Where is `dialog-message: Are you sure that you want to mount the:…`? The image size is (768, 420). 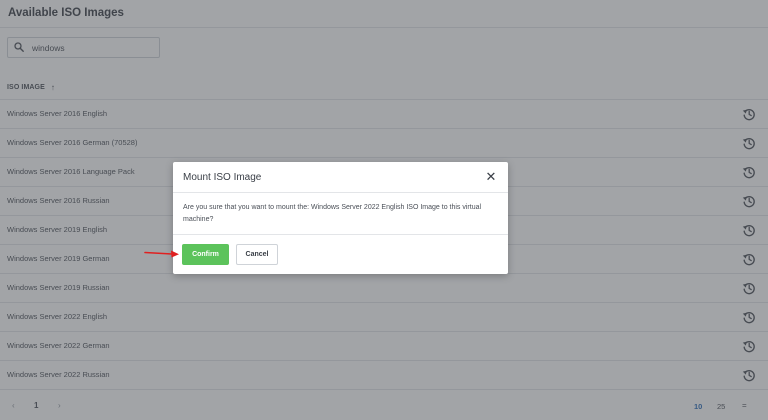
dialog-message: Are you sure that you want to mount the:… is located at coordinates (332, 213).